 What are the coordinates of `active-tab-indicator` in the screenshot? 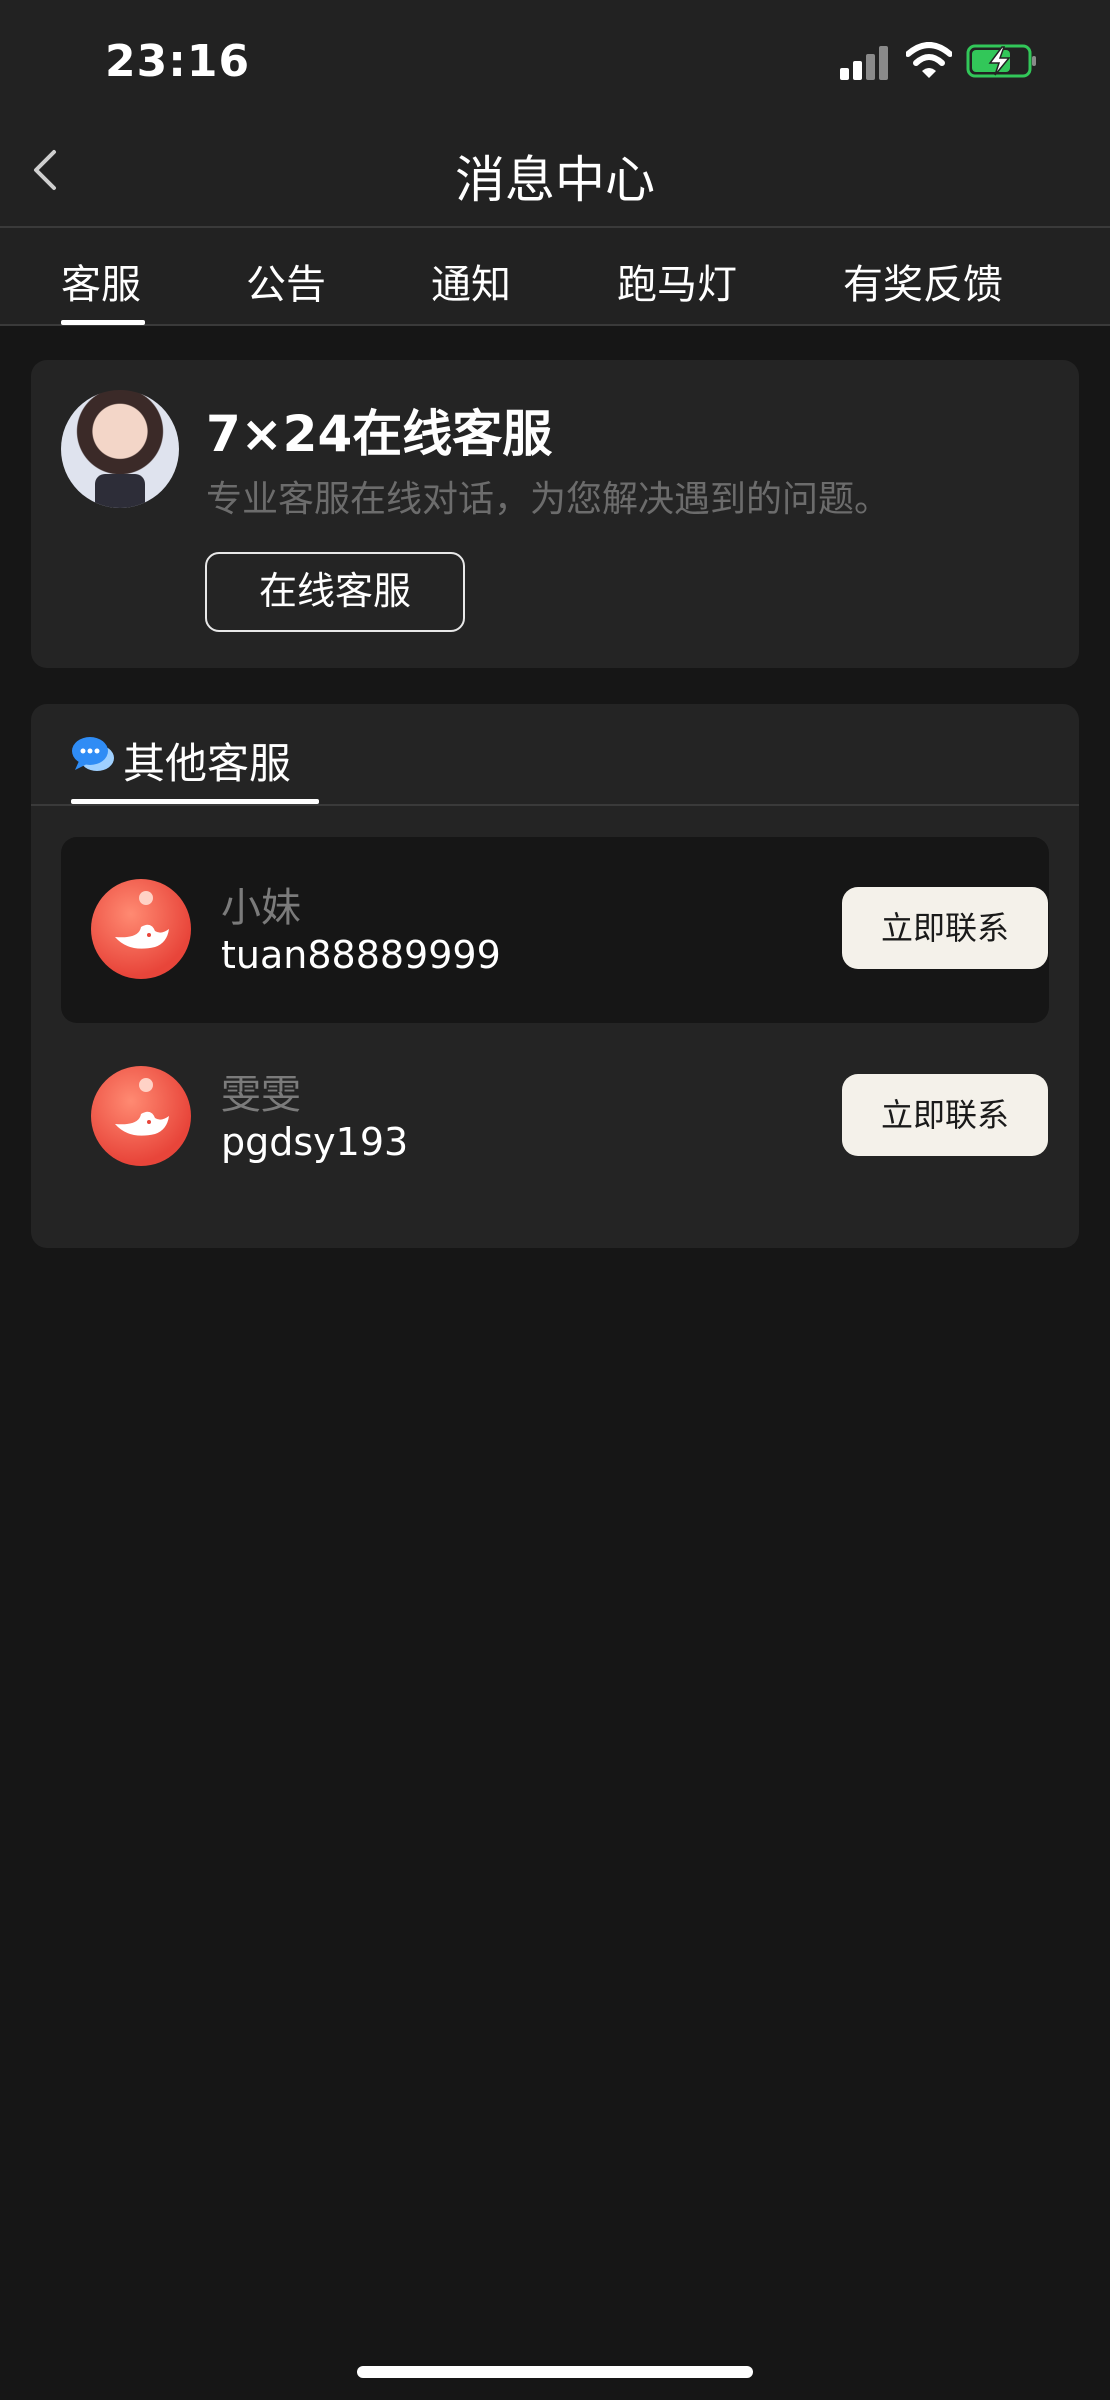 It's located at (103, 322).